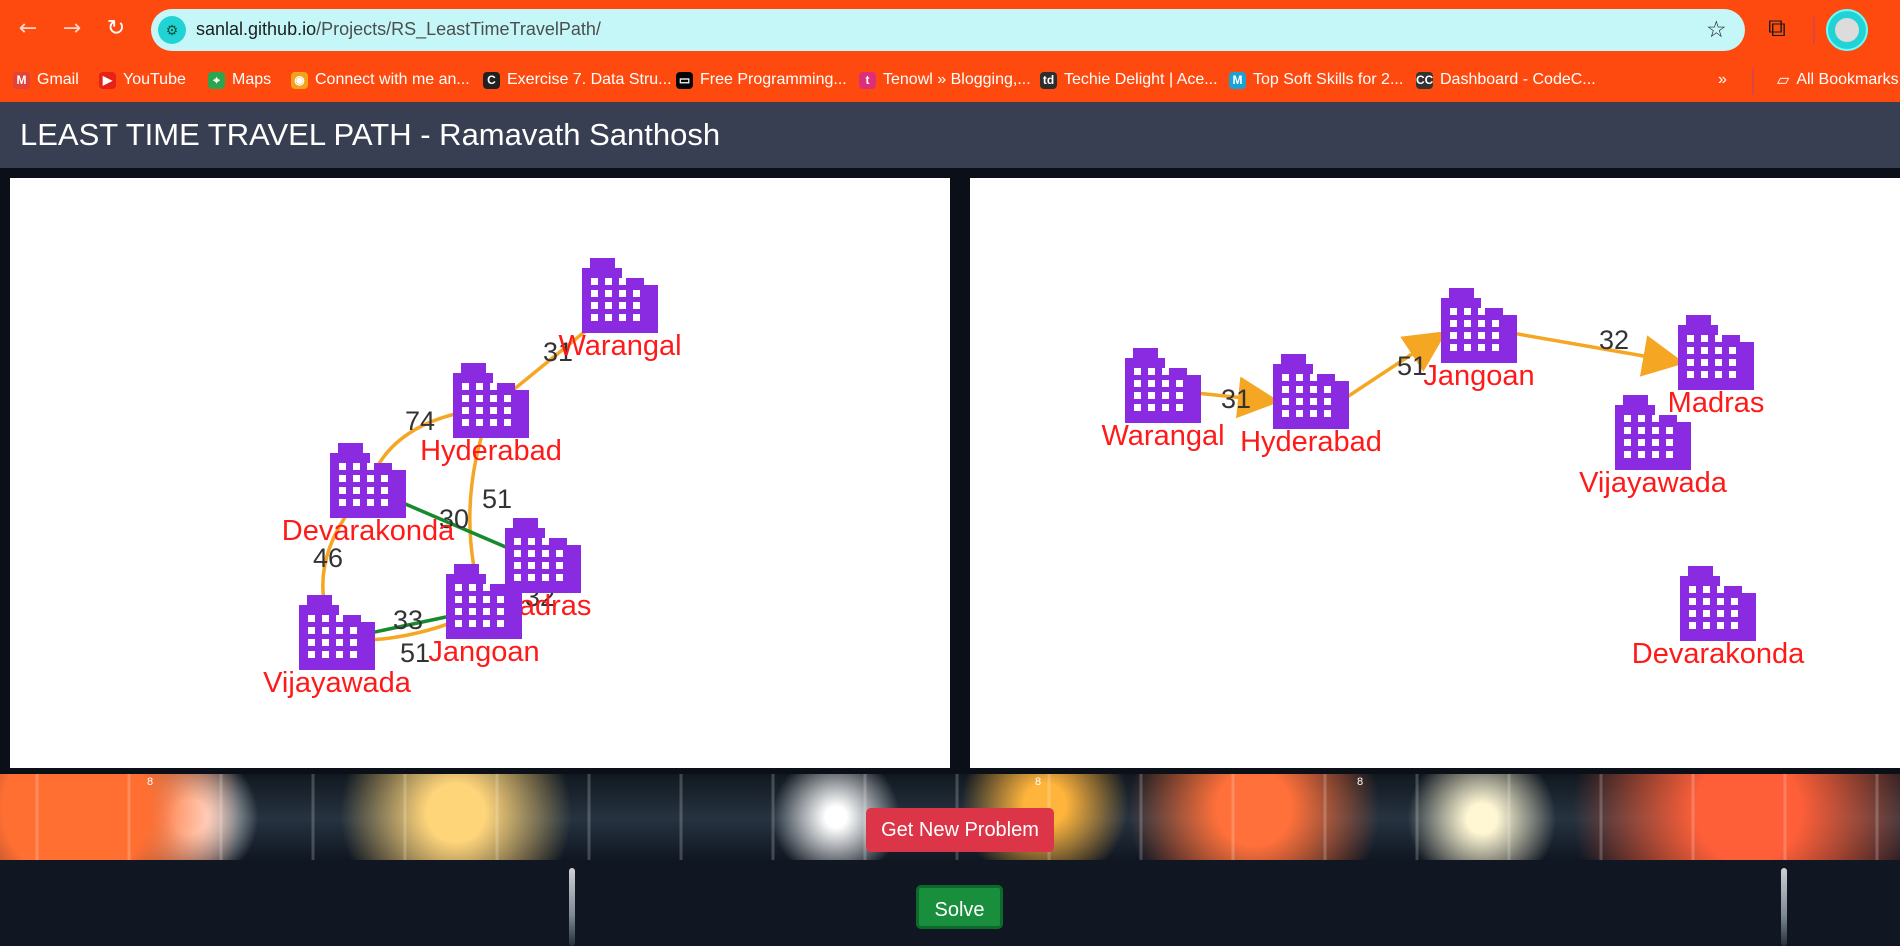 This screenshot has height=946, width=1900. I want to click on back-icon: ←, so click(28, 29).